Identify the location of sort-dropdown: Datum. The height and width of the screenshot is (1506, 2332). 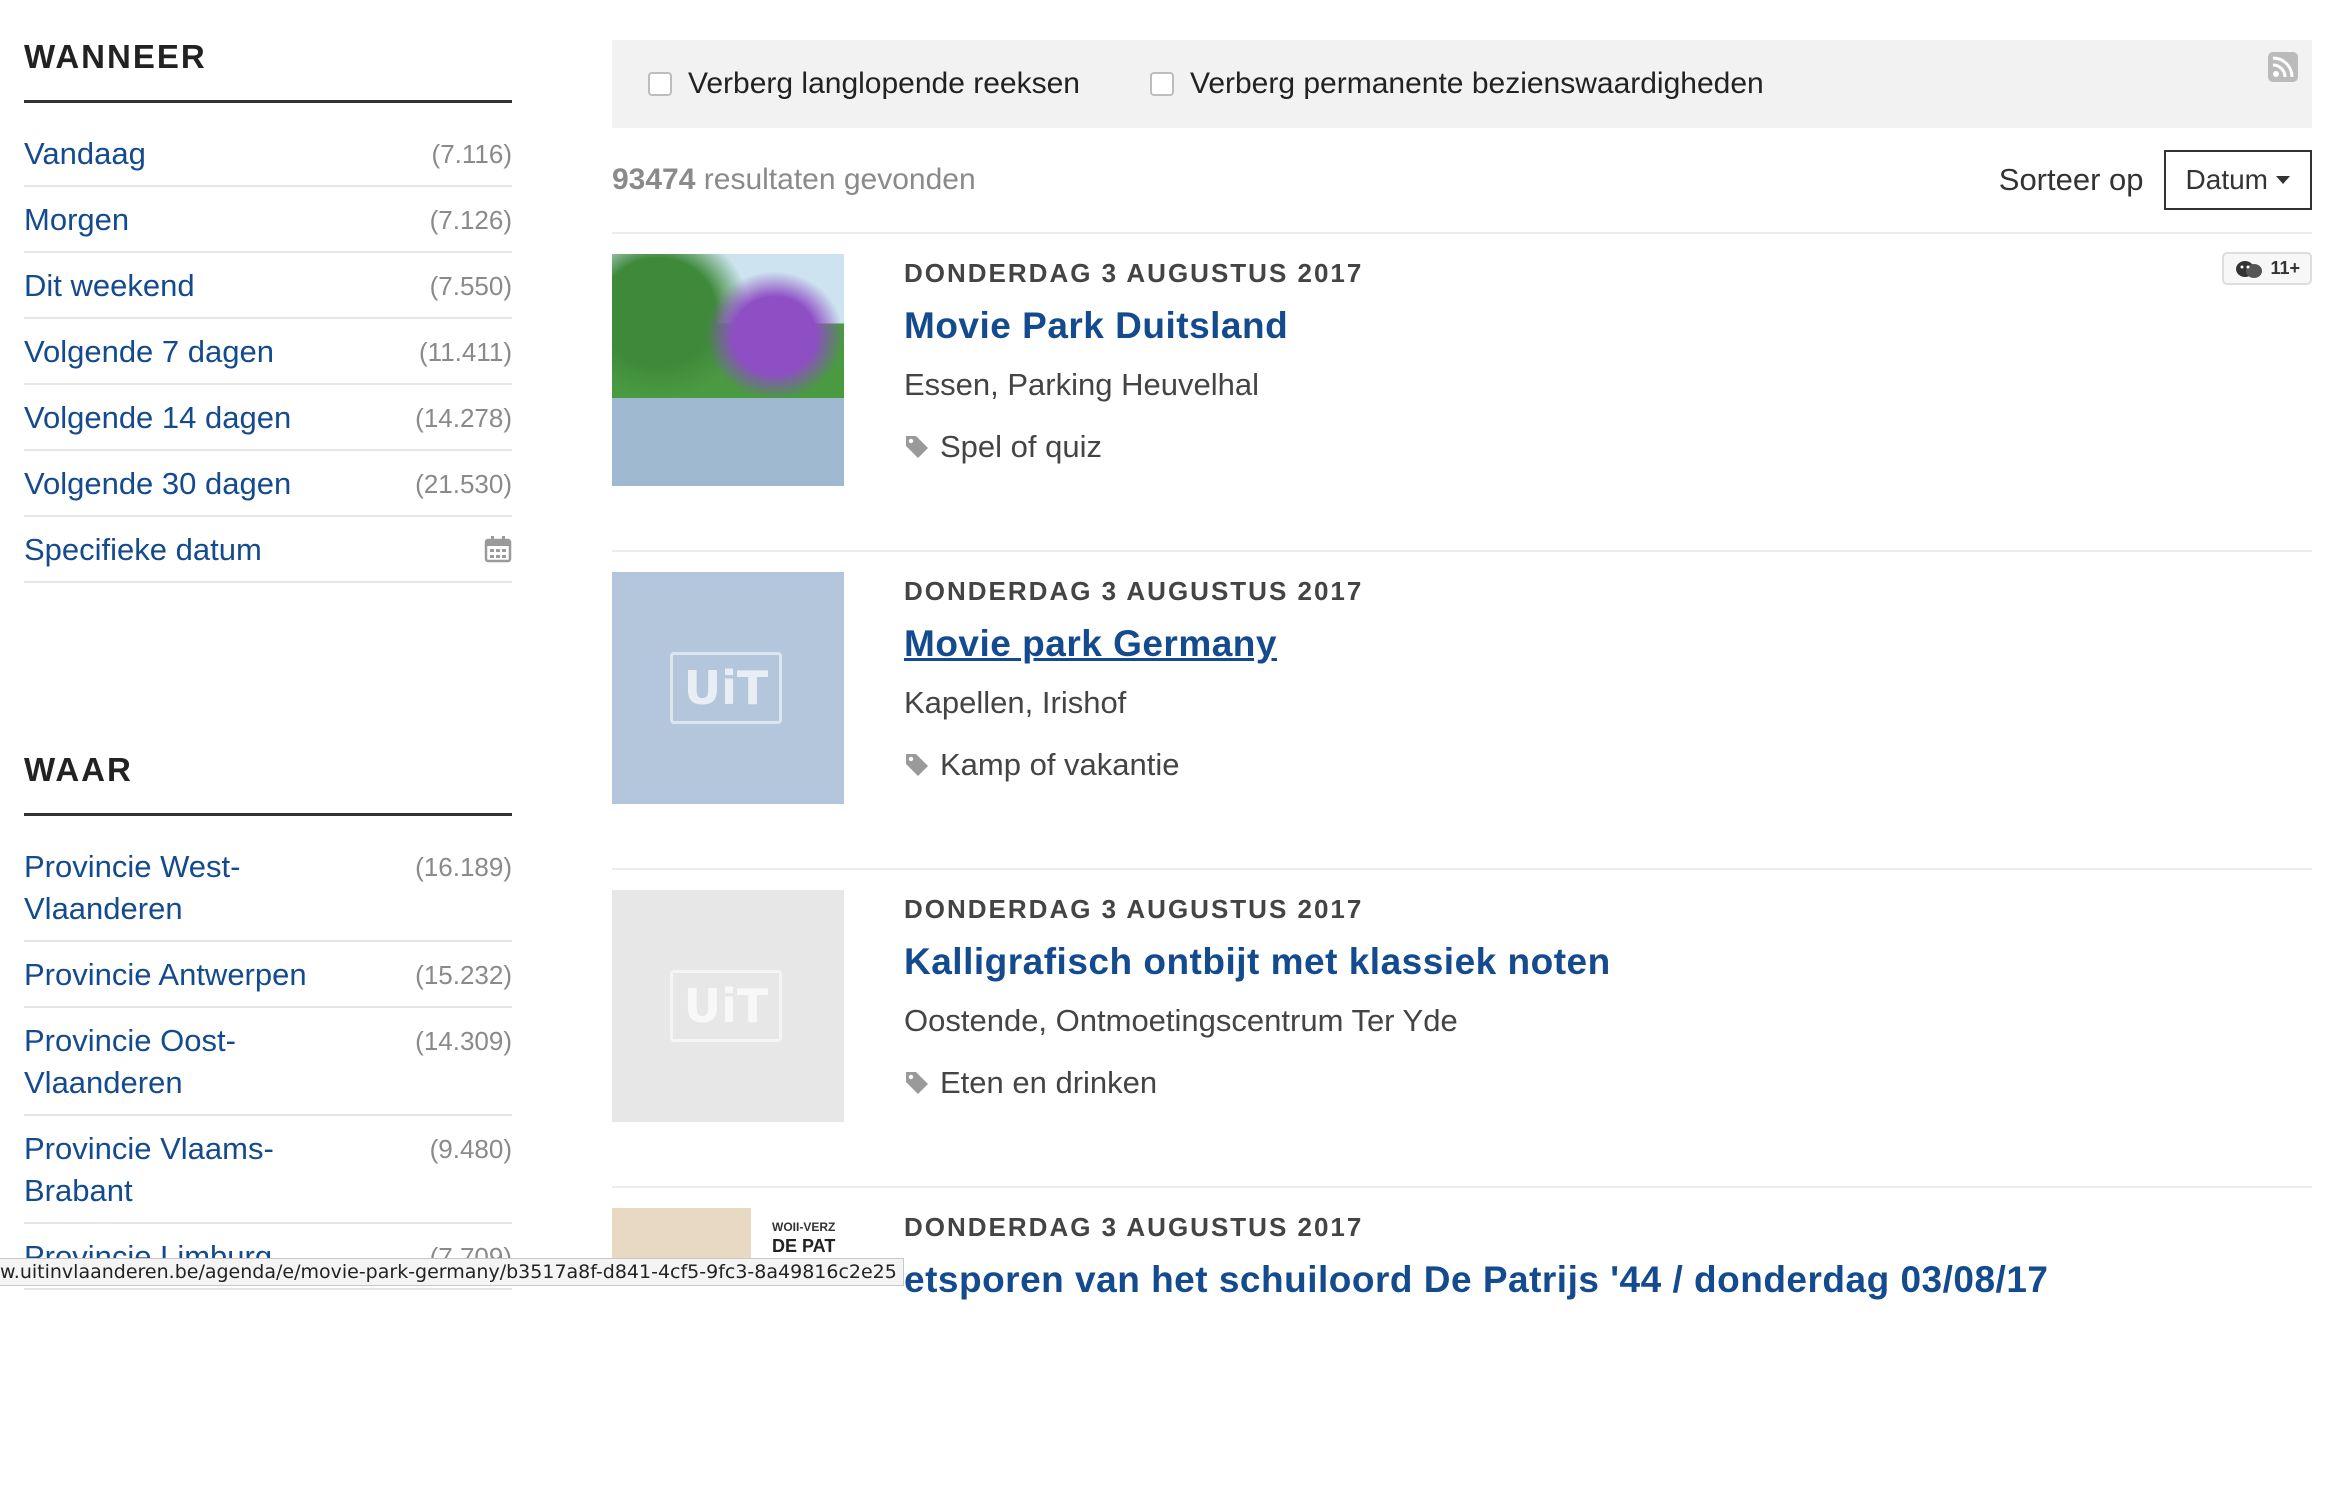
(2237, 180).